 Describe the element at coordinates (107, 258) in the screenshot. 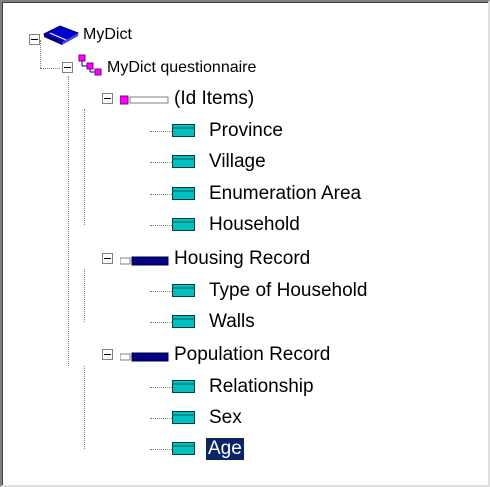

I see `collapse-toggle-housing-record` at that location.